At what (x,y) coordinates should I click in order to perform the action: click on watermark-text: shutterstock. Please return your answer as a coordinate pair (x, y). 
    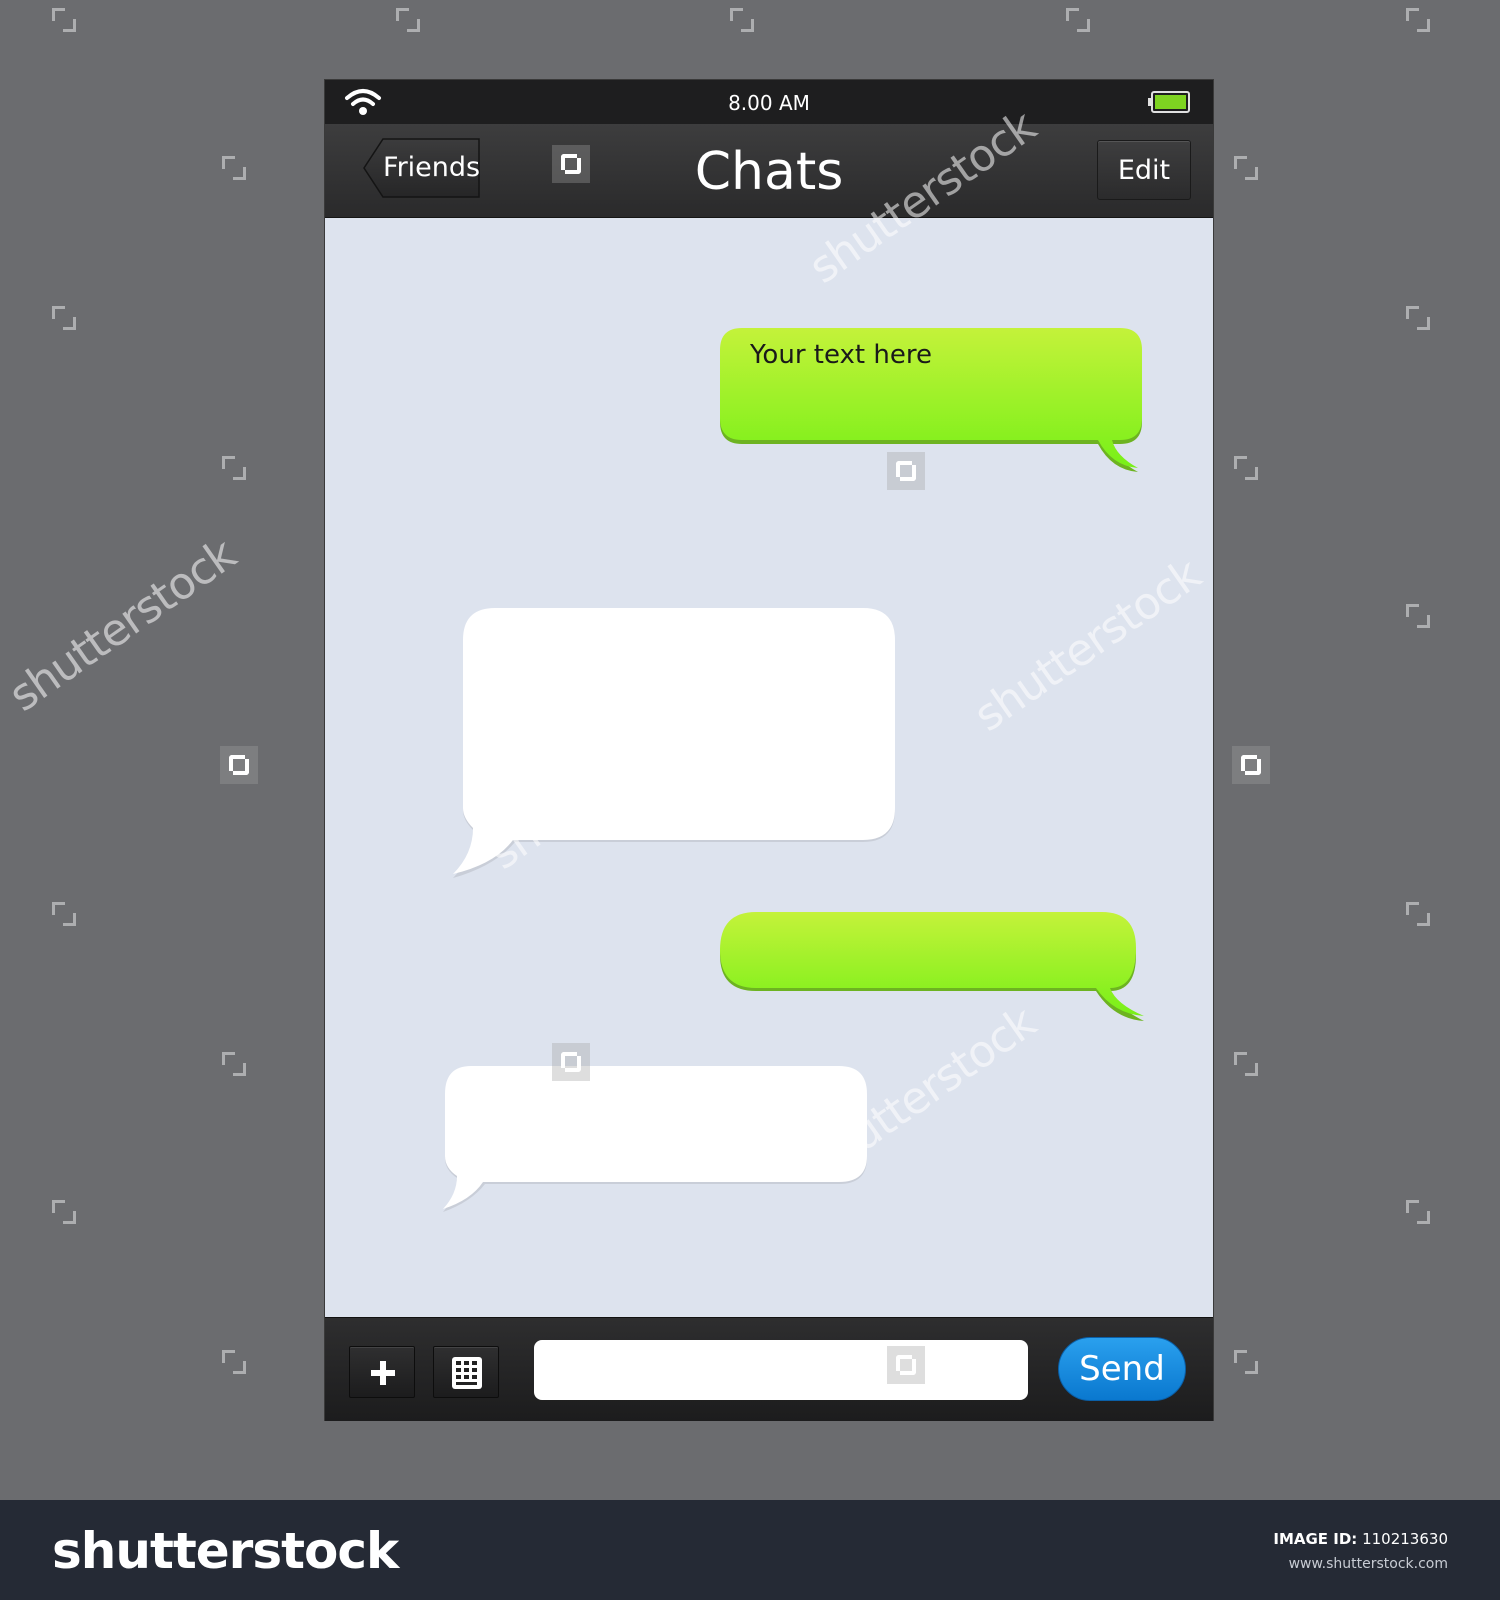
    Looking at the image, I should click on (122, 625).